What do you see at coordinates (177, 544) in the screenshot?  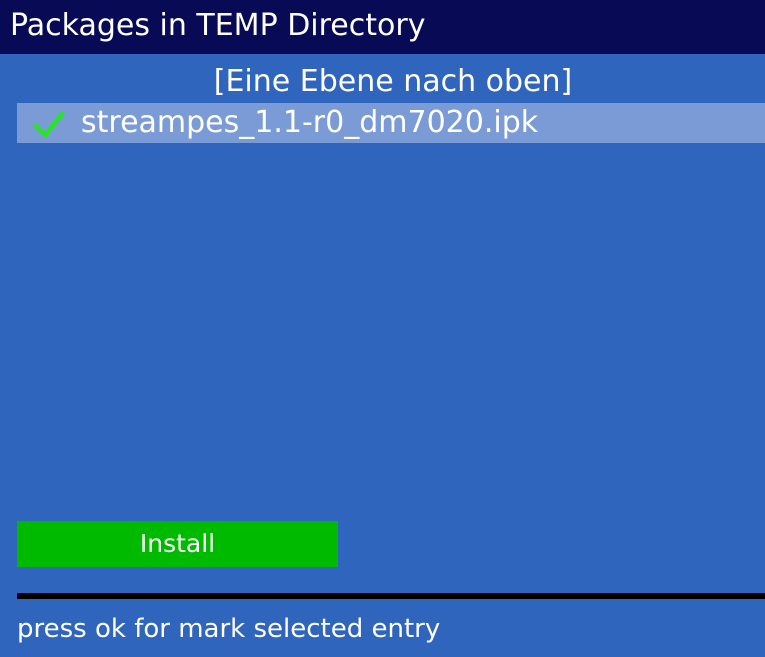 I see `install-button: Install` at bounding box center [177, 544].